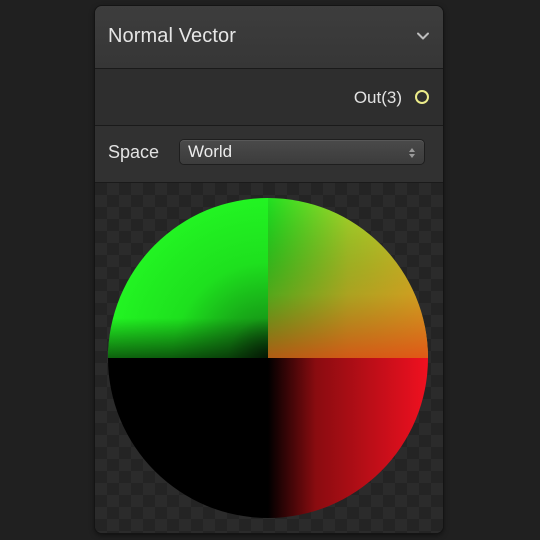  I want to click on node-header: Normal Vector, so click(269, 37).